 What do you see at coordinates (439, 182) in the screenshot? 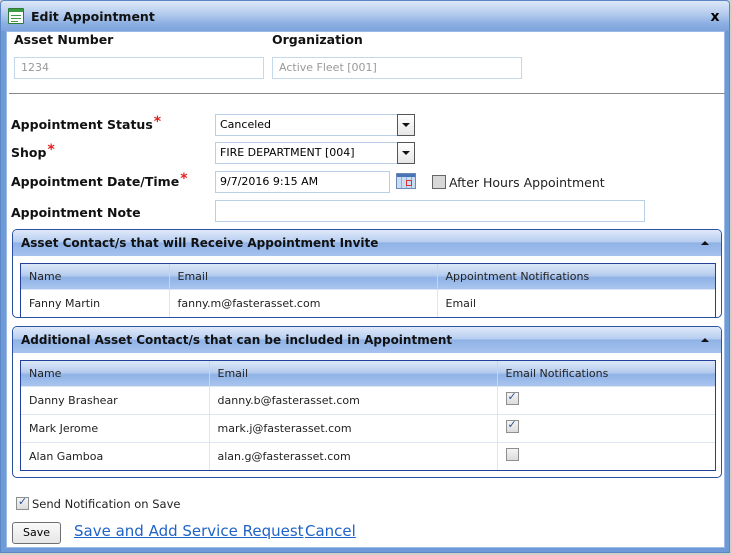
I see `after-hours-checkbox` at bounding box center [439, 182].